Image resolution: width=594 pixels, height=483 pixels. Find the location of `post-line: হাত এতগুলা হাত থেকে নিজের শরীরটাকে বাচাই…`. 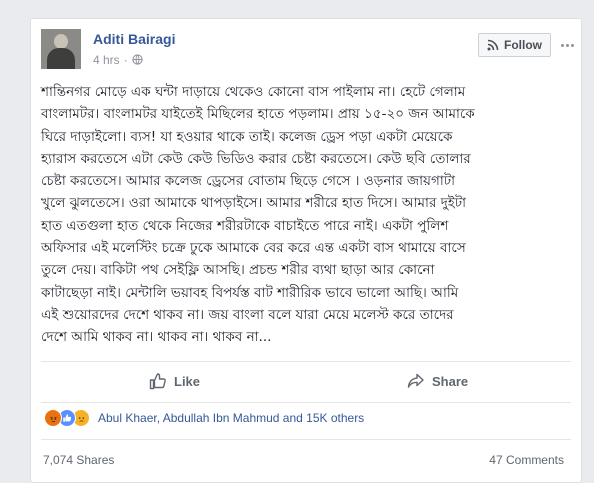

post-line: হাত এতগুলা হাত থেকে নিজের শরীরটাকে বাচাই… is located at coordinates (245, 225).